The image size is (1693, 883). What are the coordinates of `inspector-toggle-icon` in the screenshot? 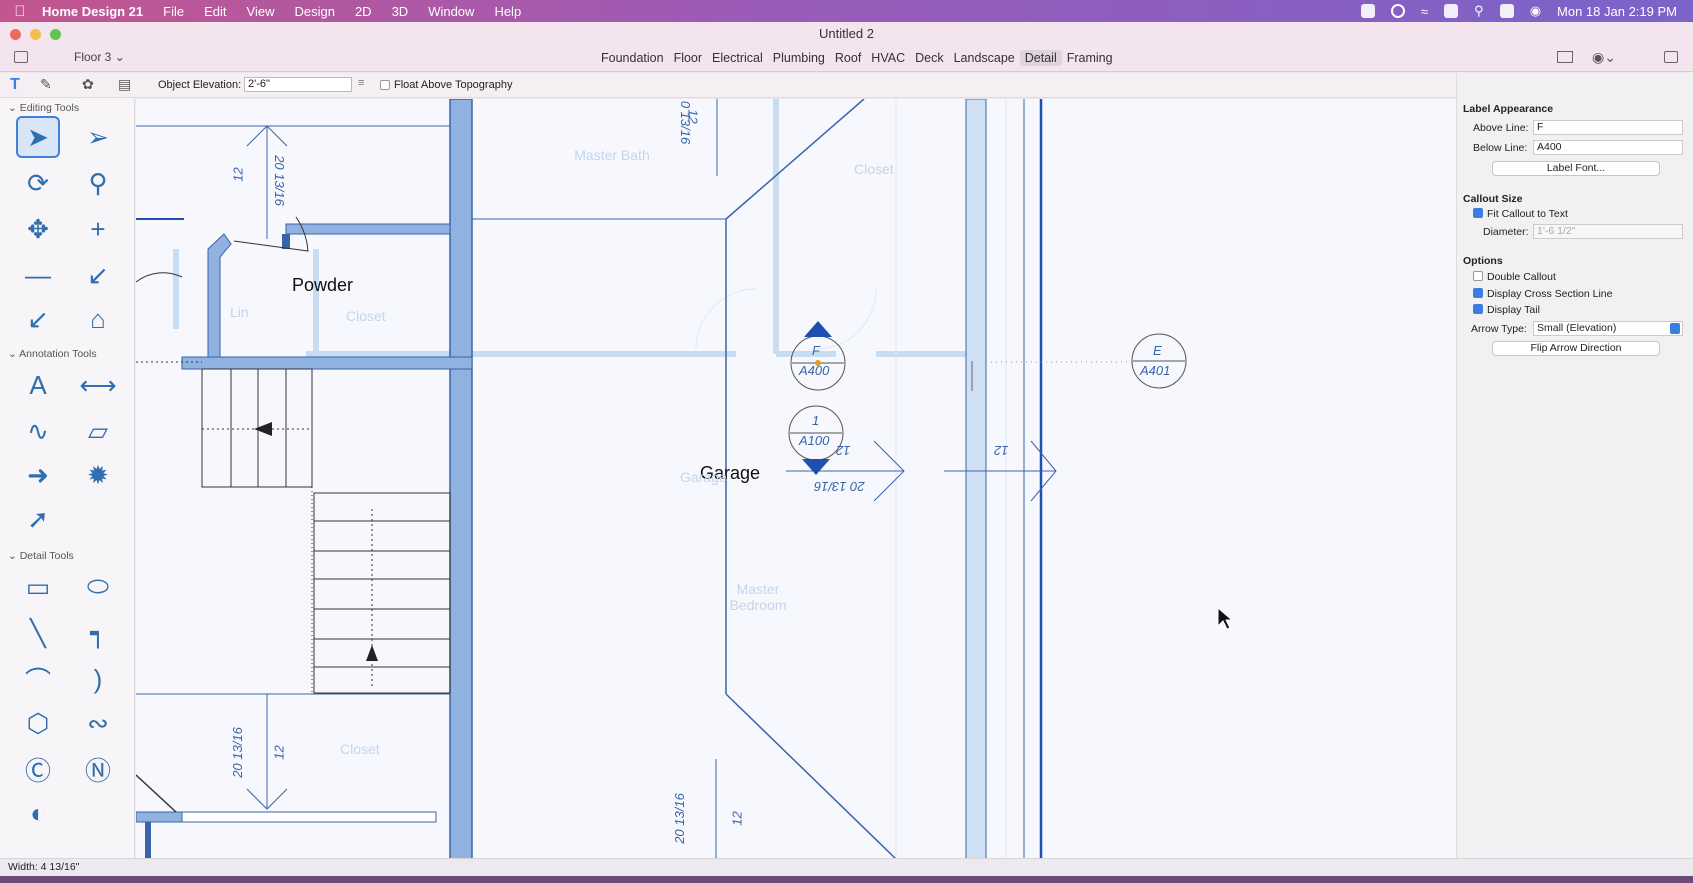 It's located at (1671, 57).